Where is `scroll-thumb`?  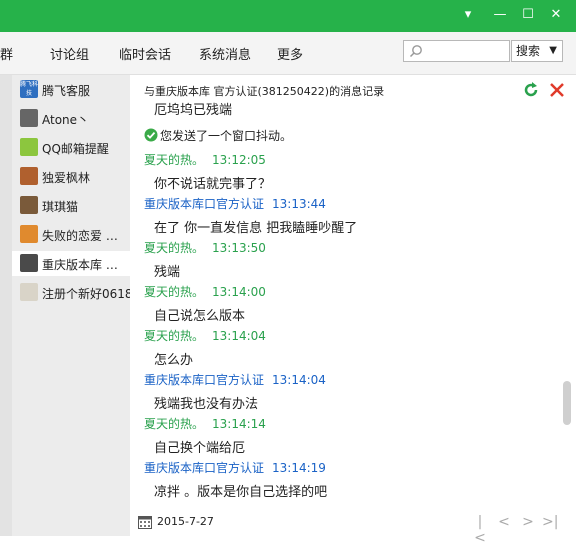 scroll-thumb is located at coordinates (567, 403).